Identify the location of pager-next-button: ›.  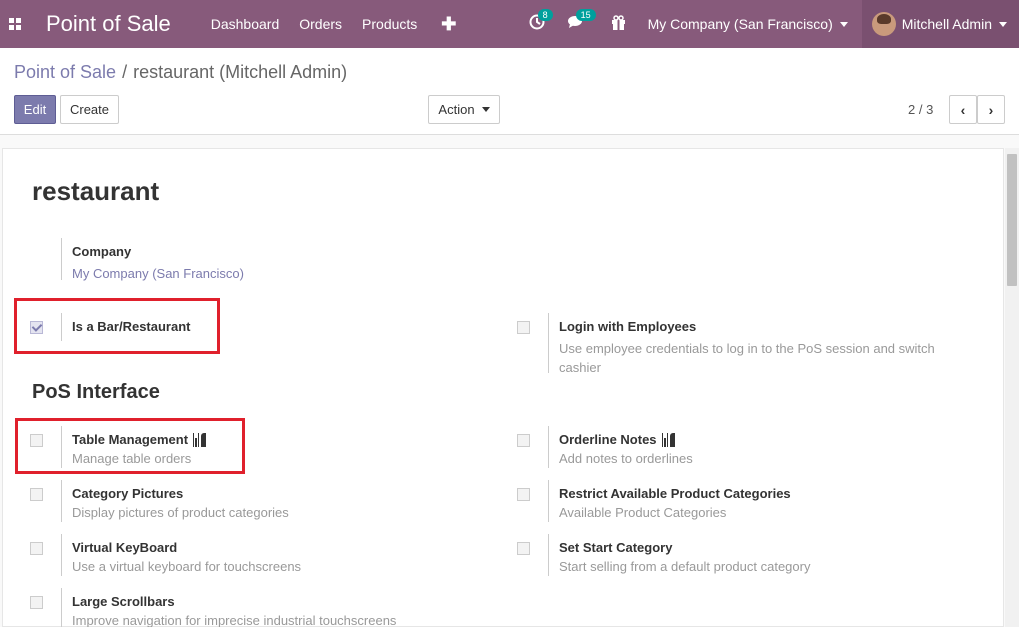
(991, 109).